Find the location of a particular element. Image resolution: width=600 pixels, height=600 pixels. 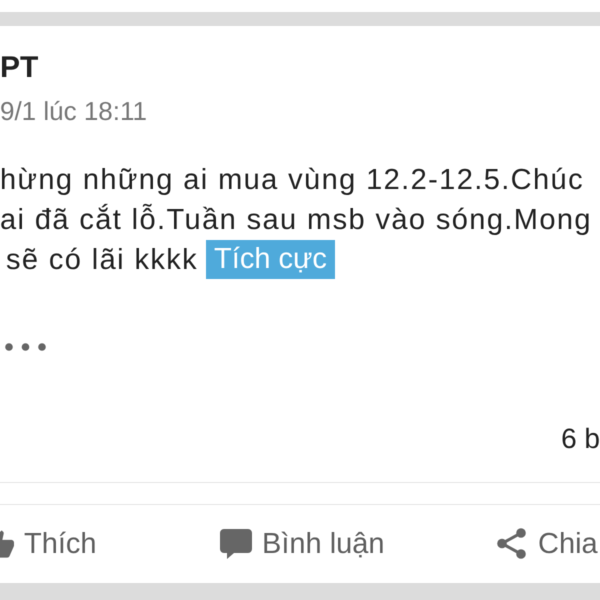

post-timestamp: 9/1 lúc 18:11 is located at coordinates (73, 110).